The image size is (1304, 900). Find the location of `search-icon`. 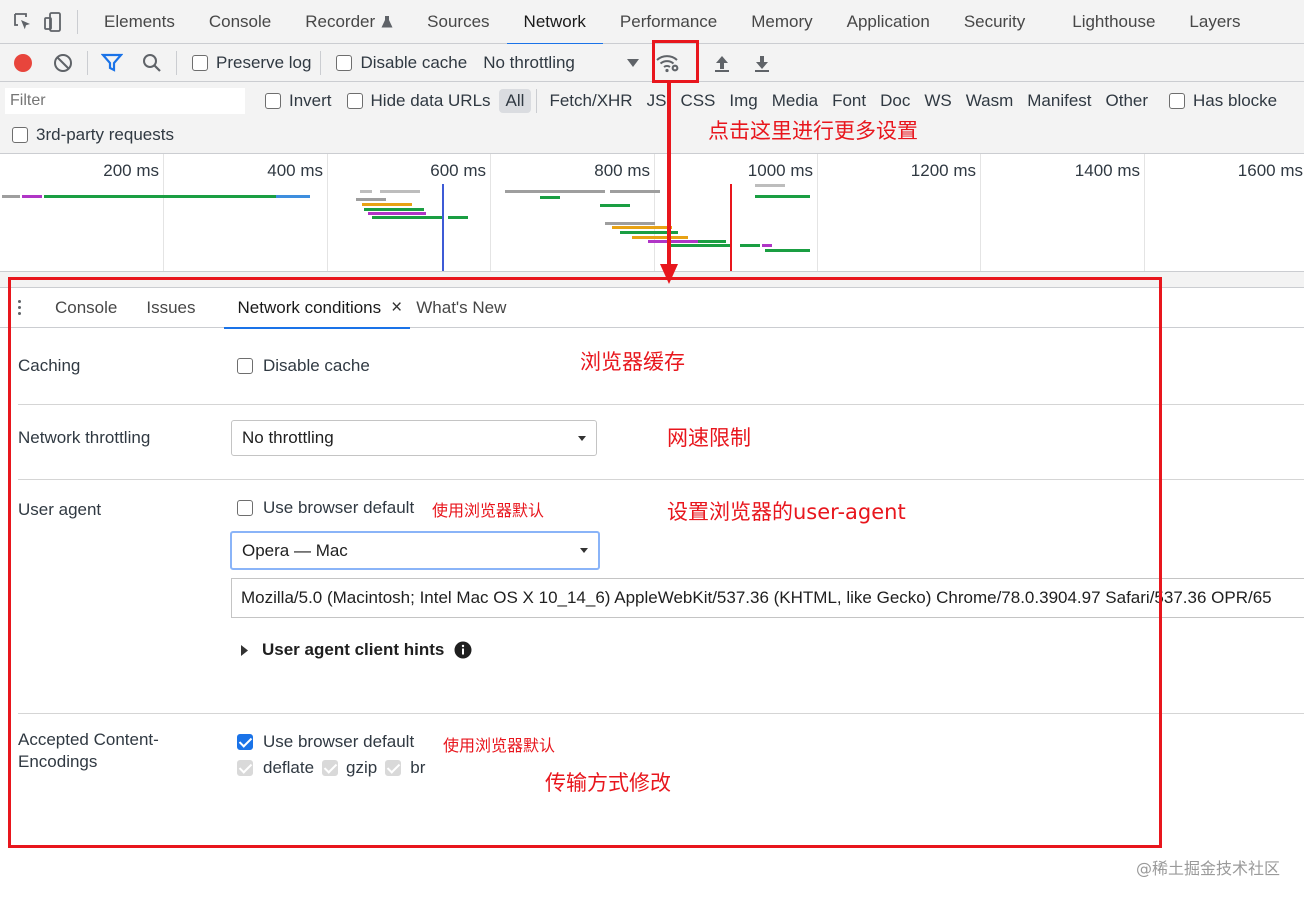

search-icon is located at coordinates (152, 63).